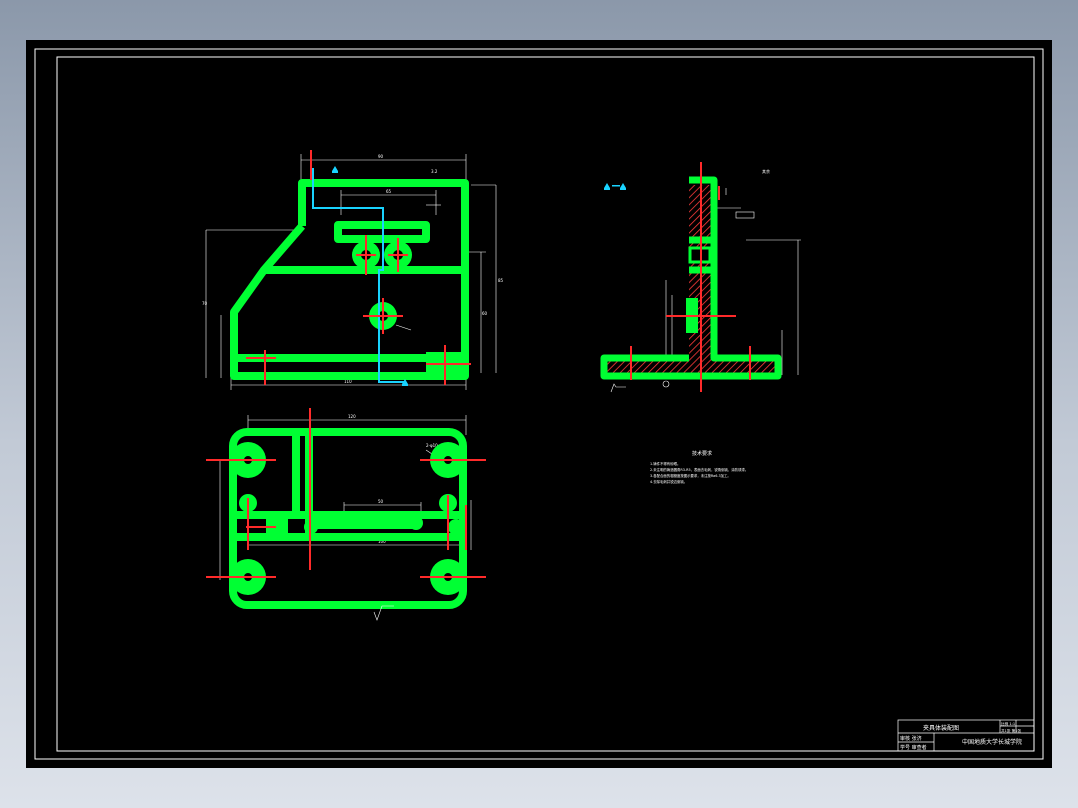 The height and width of the screenshot is (808, 1078). Describe the element at coordinates (618, 388) in the screenshot. I see `side-roughness-symbol` at that location.